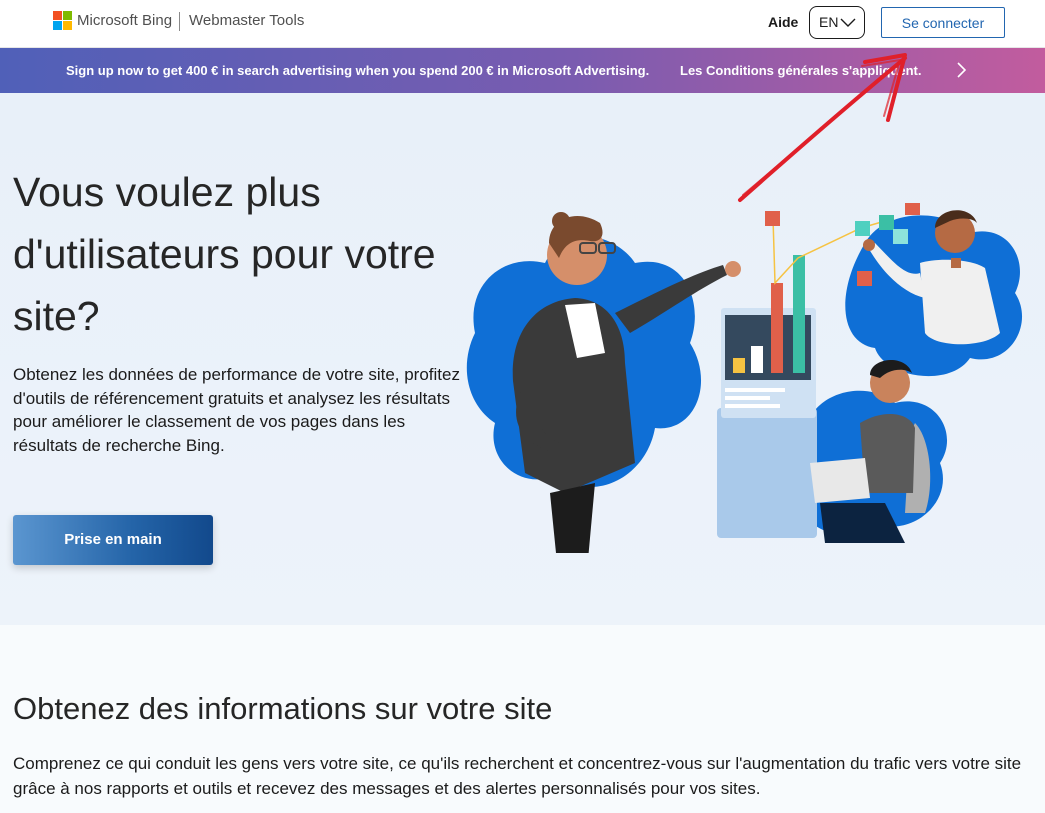  I want to click on chevron-down-icon, so click(848, 22).